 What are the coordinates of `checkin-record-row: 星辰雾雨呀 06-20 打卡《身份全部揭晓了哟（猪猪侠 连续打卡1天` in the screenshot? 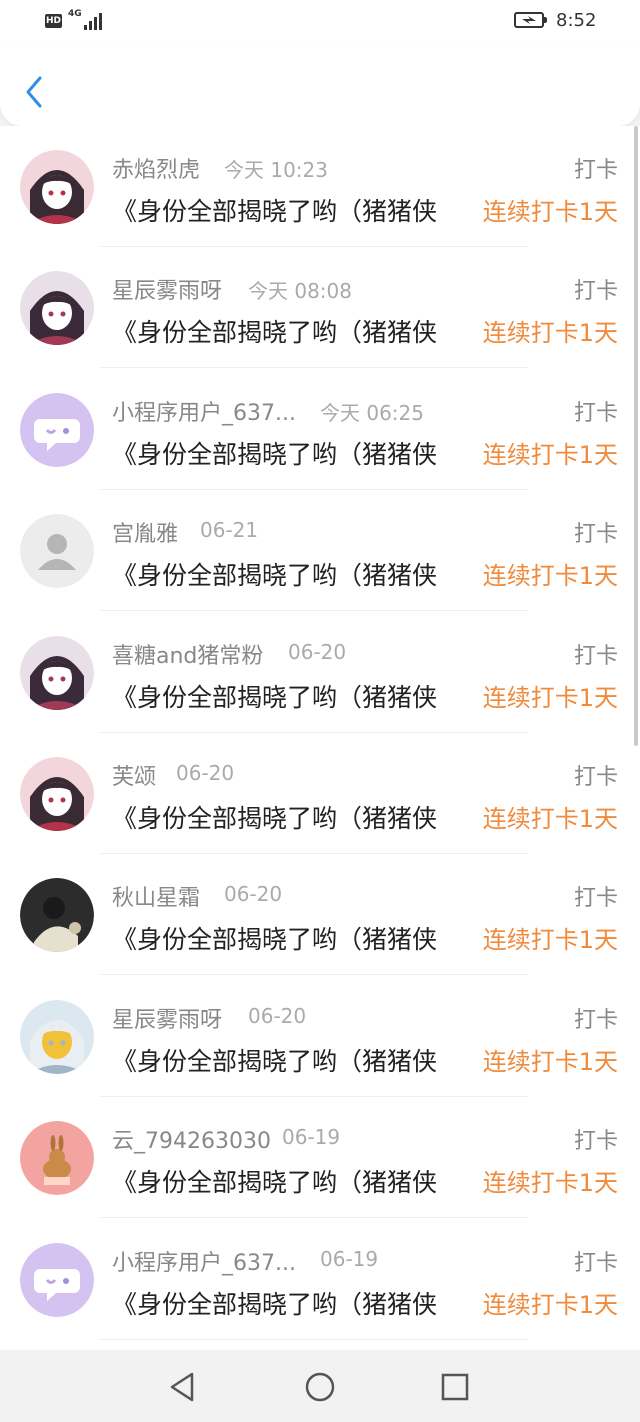 It's located at (320, 1036).